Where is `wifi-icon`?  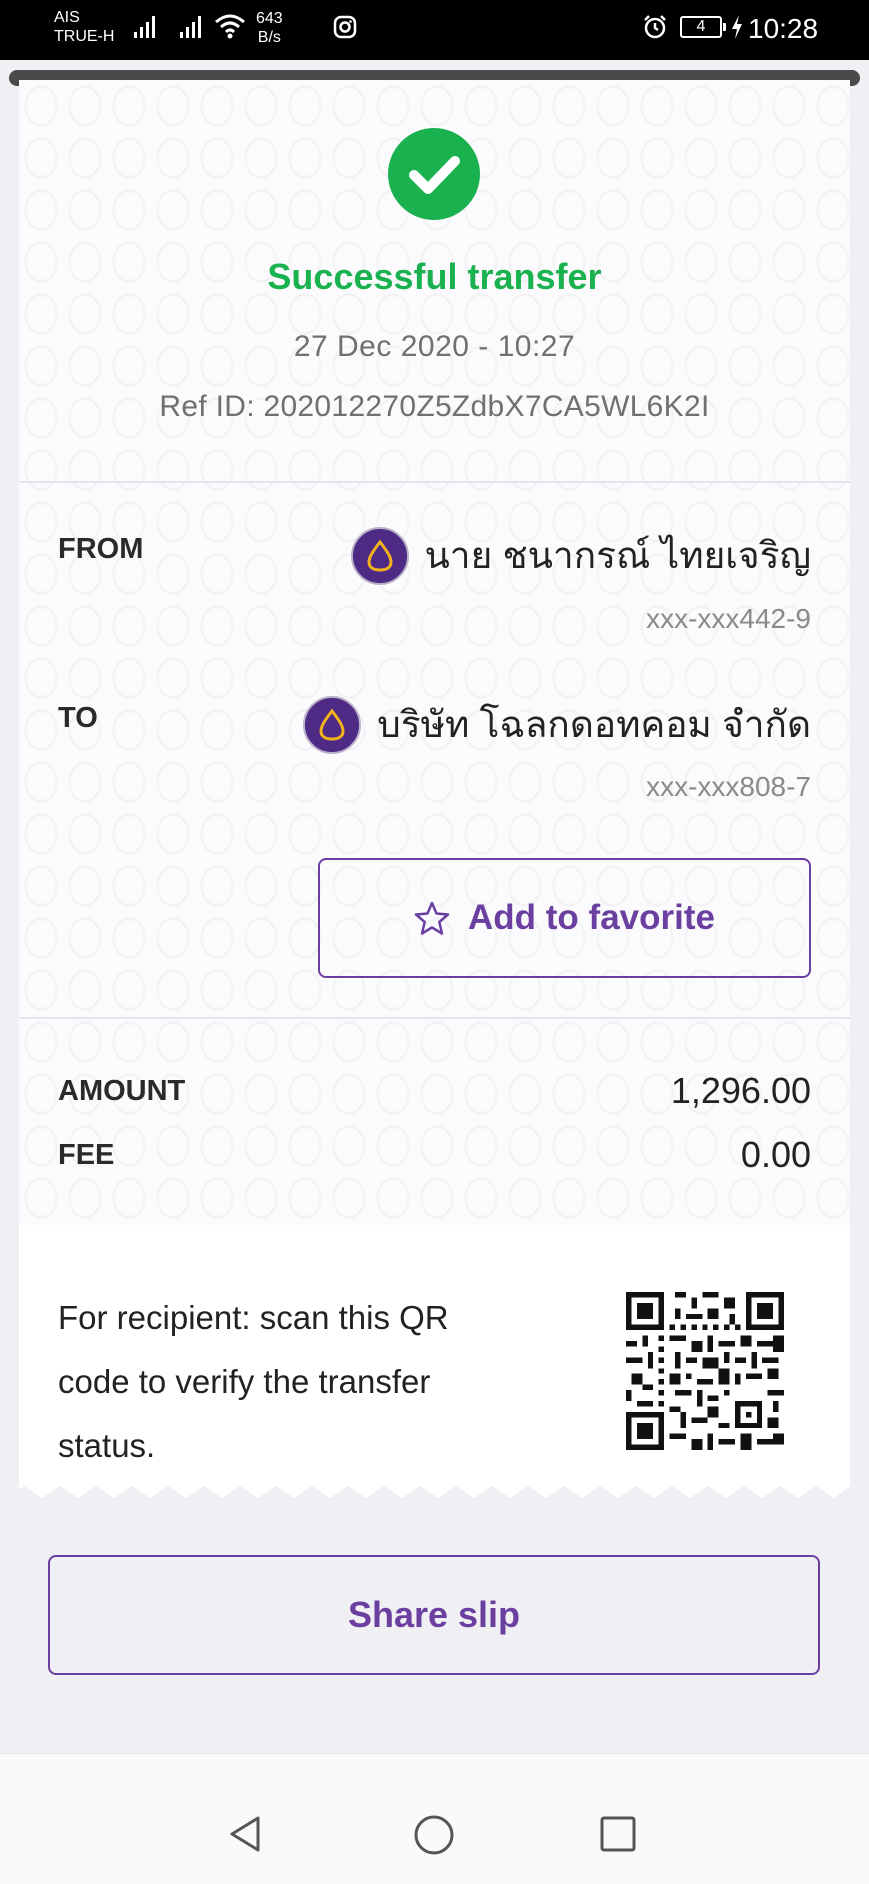
wifi-icon is located at coordinates (230, 26).